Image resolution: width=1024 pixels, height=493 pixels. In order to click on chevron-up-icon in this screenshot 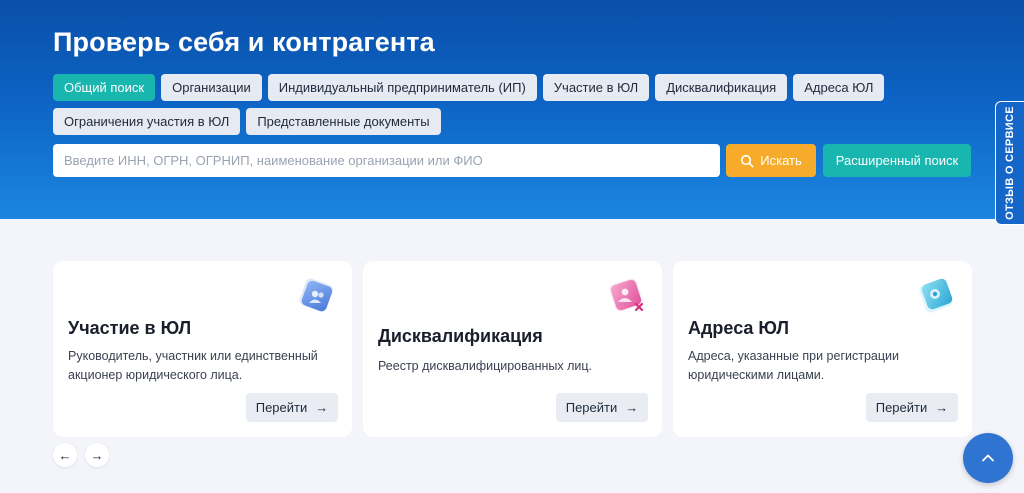, I will do `click(988, 458)`.